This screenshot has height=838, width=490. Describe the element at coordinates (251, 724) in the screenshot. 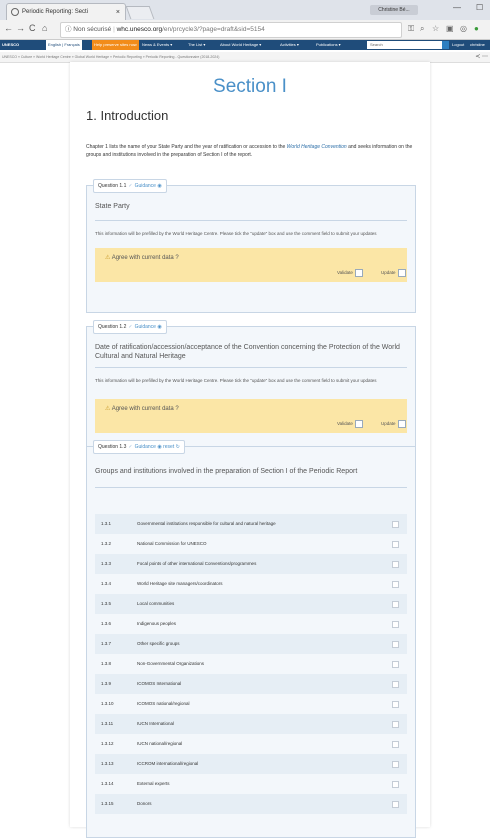

I see `table-row: 1.3.11 IUCN International` at that location.